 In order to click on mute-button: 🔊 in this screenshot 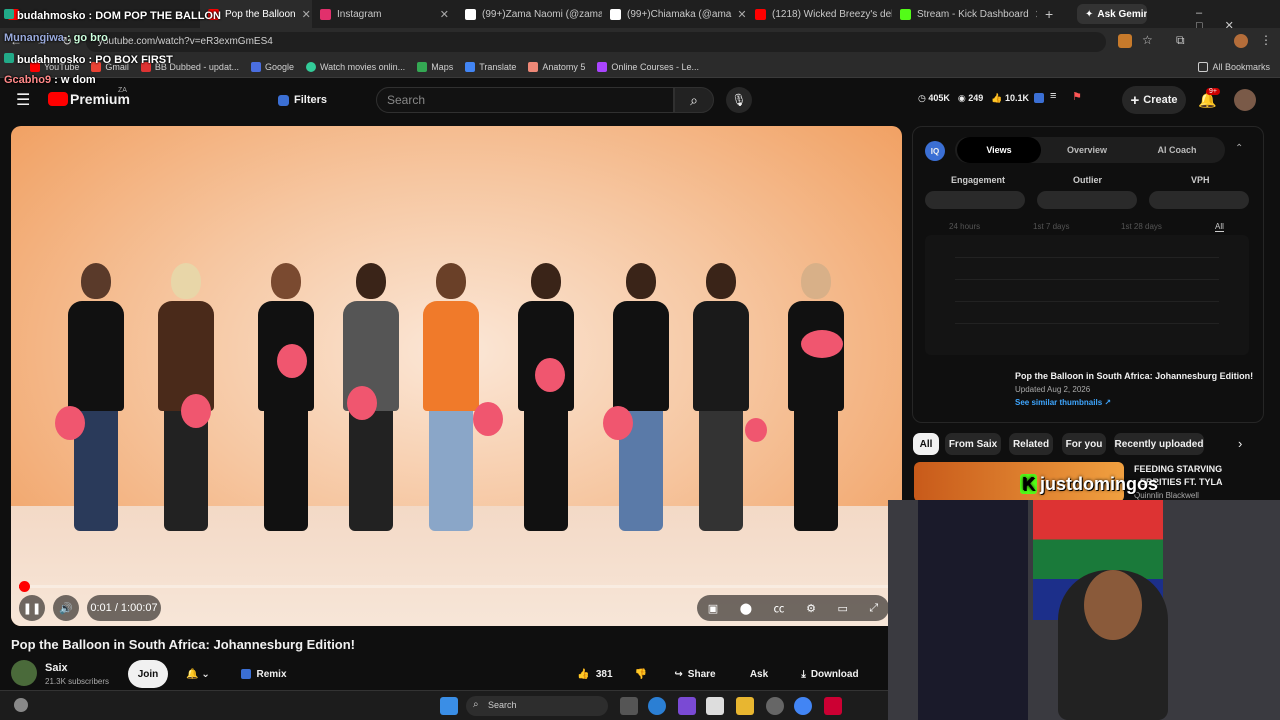, I will do `click(66, 608)`.